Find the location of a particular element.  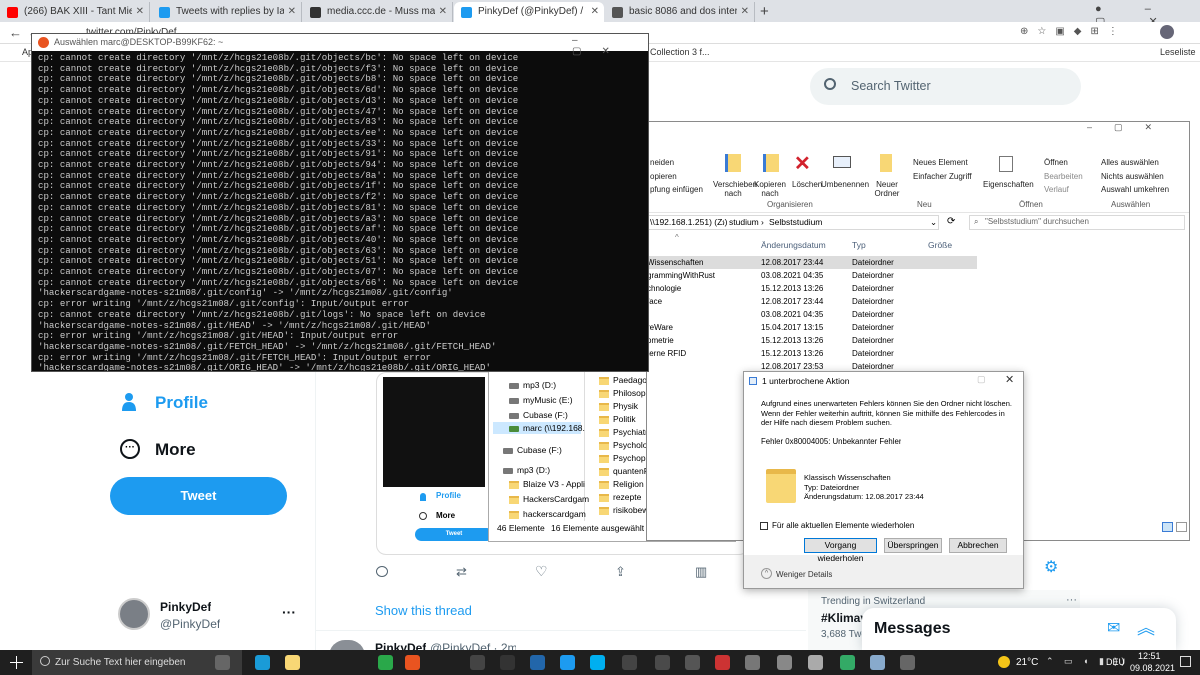

browser-tab: (266) BAK XIII - Tant Mieux ! - You ✕ is located at coordinates (75, 12).